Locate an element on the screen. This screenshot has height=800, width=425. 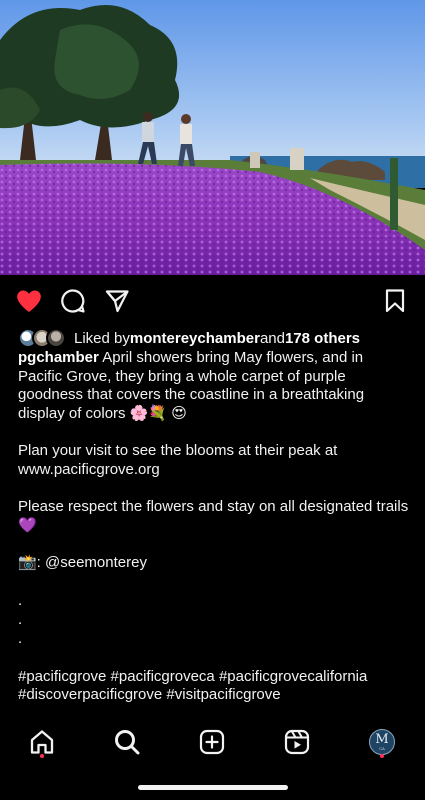
tab-reels is located at coordinates (297, 742).